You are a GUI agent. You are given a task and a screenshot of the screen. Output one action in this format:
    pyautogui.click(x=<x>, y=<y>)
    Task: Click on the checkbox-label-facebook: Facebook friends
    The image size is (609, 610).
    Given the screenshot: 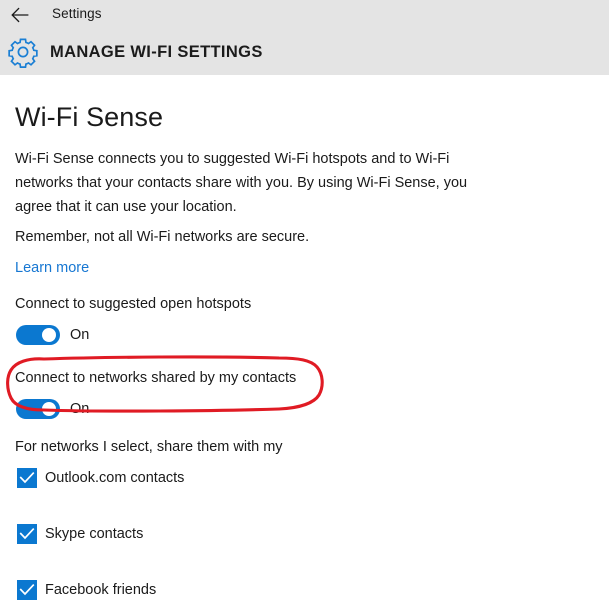 What is the action you would take?
    pyautogui.click(x=101, y=590)
    